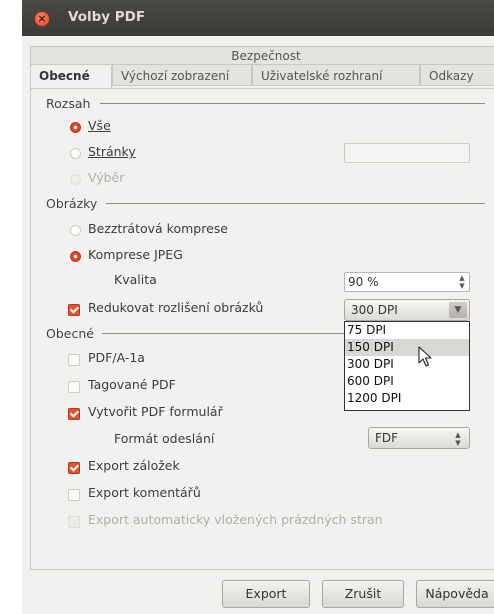 The image size is (494, 614). Describe the element at coordinates (407, 347) in the screenshot. I see `dpi-option-150: 150 DPI` at that location.